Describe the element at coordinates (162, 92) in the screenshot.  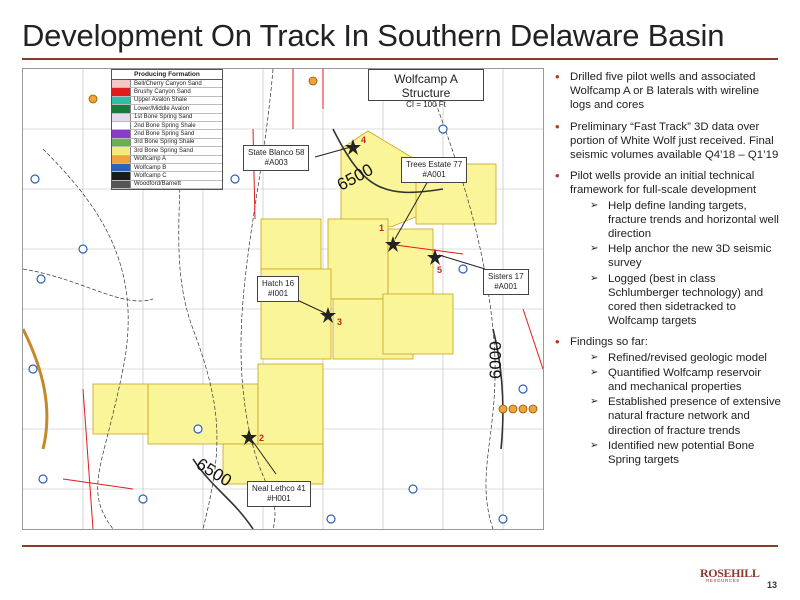
I see `legend-label: Brushy Canyon Sand` at that location.